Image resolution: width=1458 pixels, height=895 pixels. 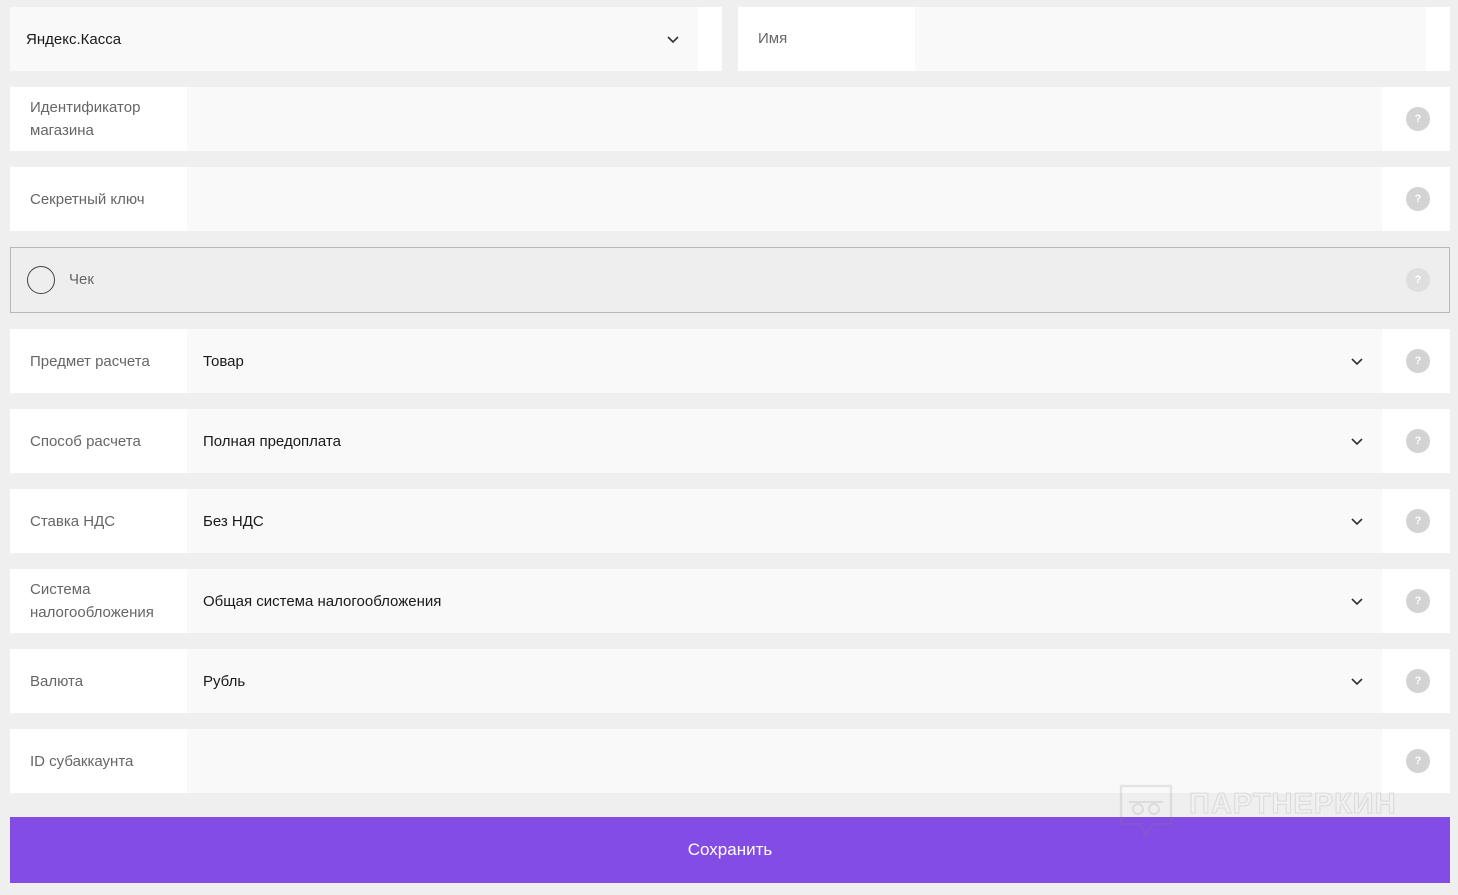 I want to click on row-secret-key: Секретный ключ ?, so click(x=730, y=199).